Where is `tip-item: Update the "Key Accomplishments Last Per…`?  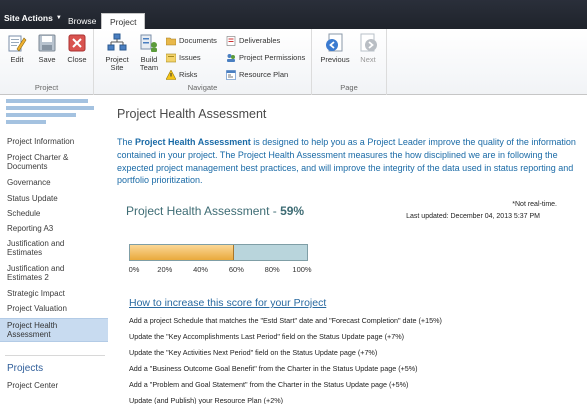
tip-item: Update the "Key Accomplishments Last Per… is located at coordinates (266, 336).